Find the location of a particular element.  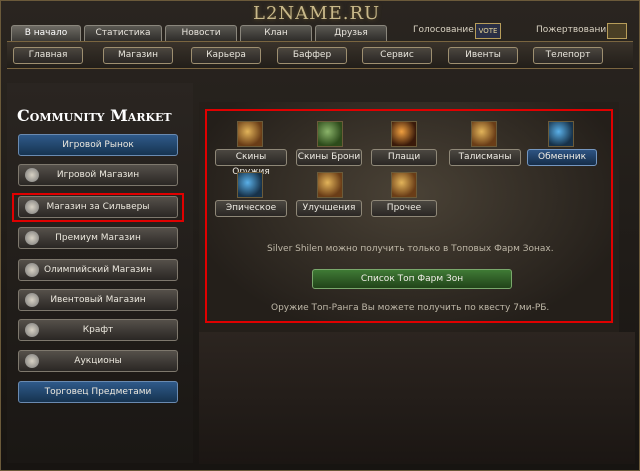

tab-clan: Клан is located at coordinates (276, 33).